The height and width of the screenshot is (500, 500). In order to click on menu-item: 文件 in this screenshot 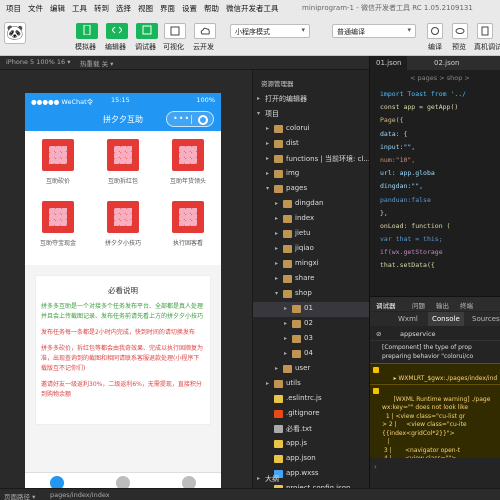, I will do `click(35, 10)`.